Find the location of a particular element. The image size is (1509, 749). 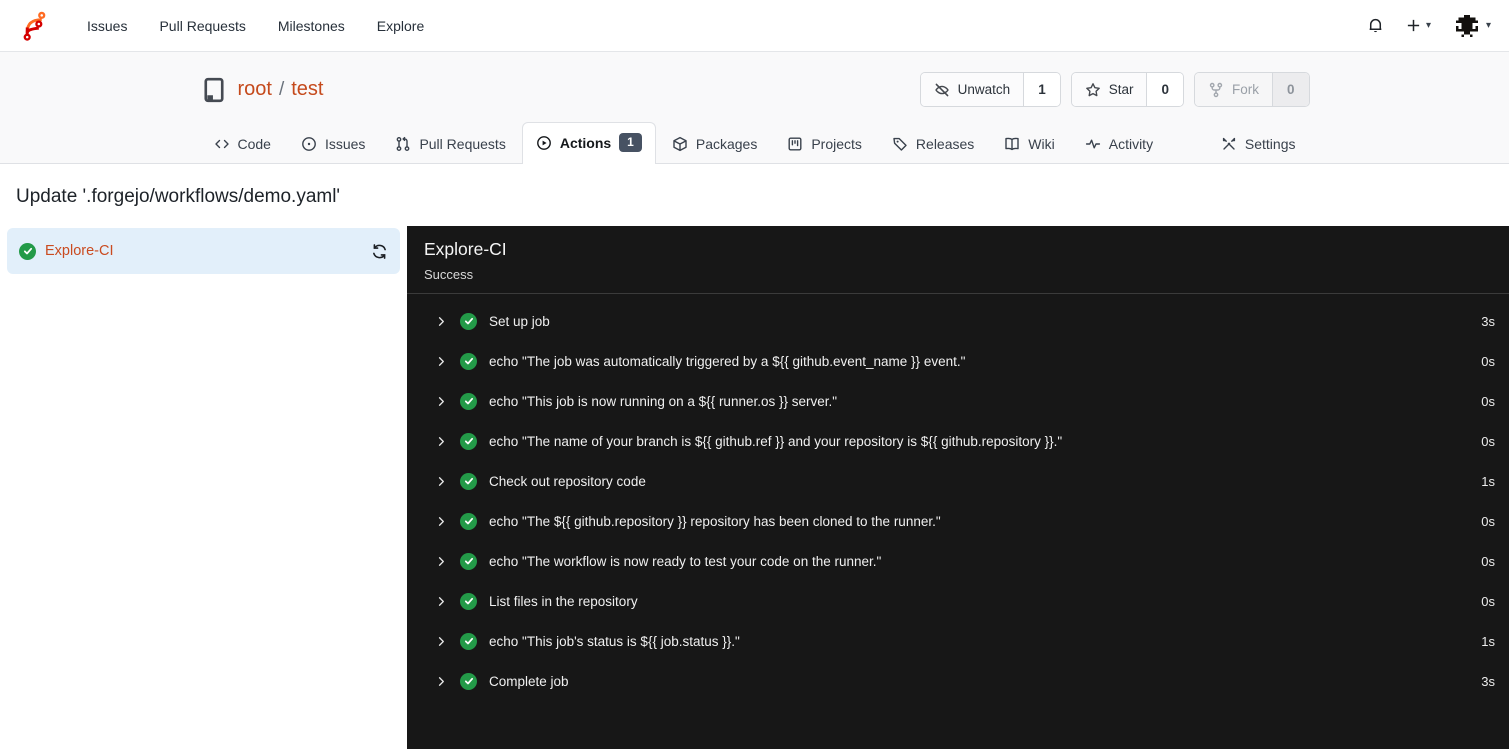

fork-label: Fork is located at coordinates (1245, 89).